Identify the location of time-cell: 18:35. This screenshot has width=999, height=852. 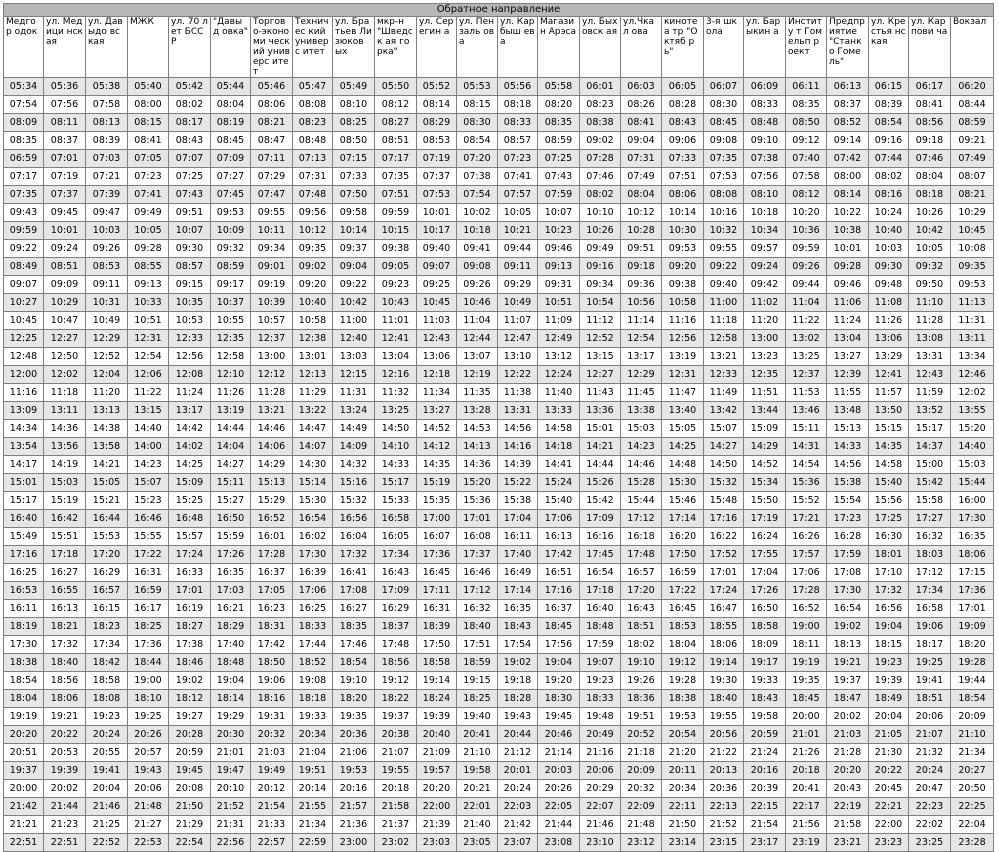
(353, 626).